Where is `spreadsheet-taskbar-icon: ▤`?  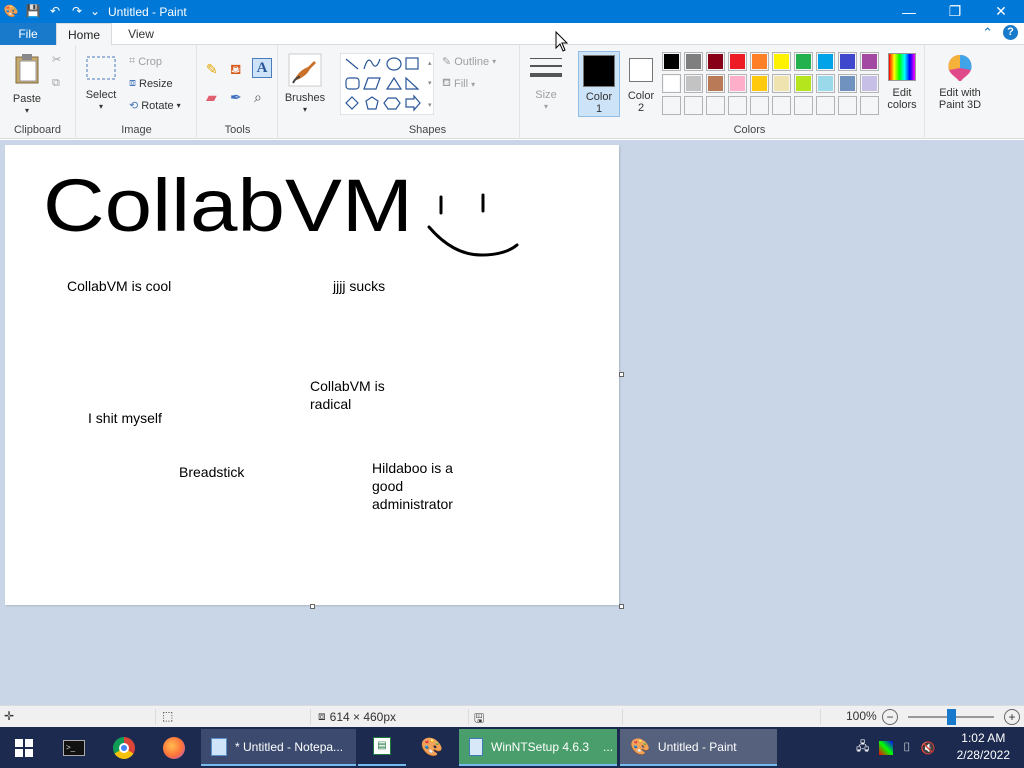
spreadsheet-taskbar-icon: ▤ is located at coordinates (382, 746).